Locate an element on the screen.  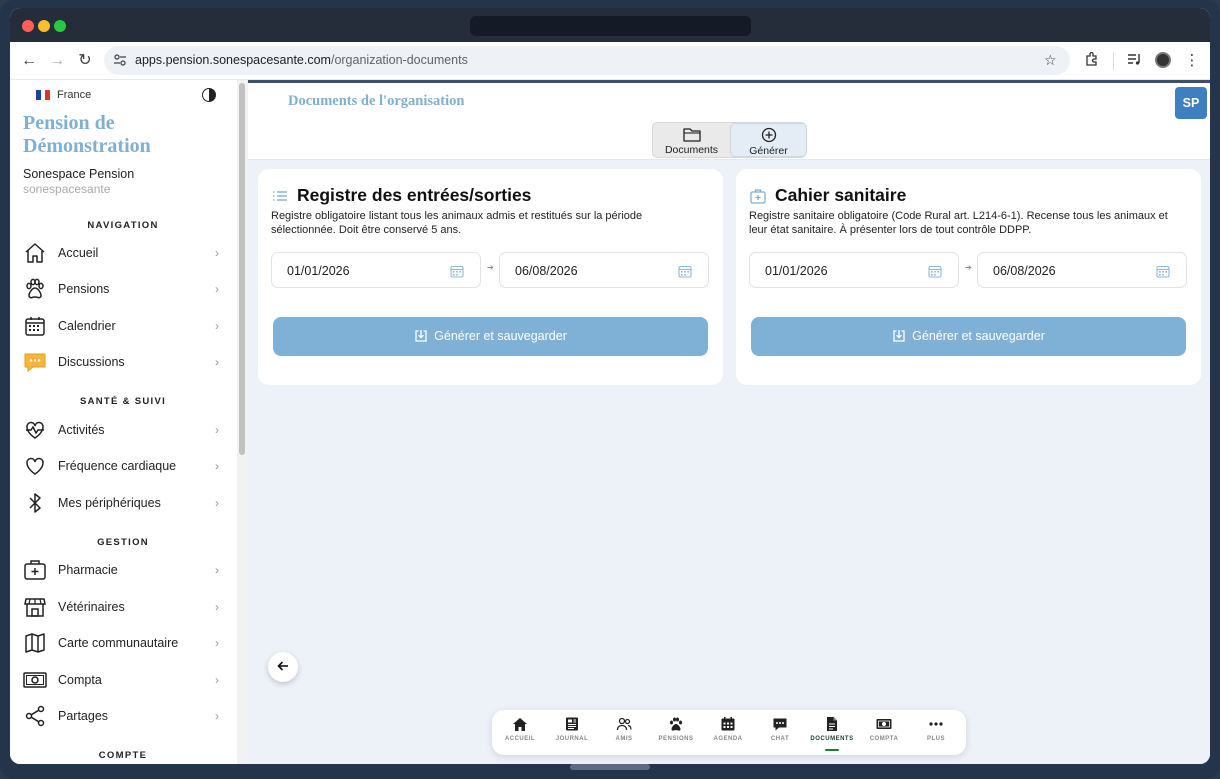
tab-documents: Documents is located at coordinates (691, 140).